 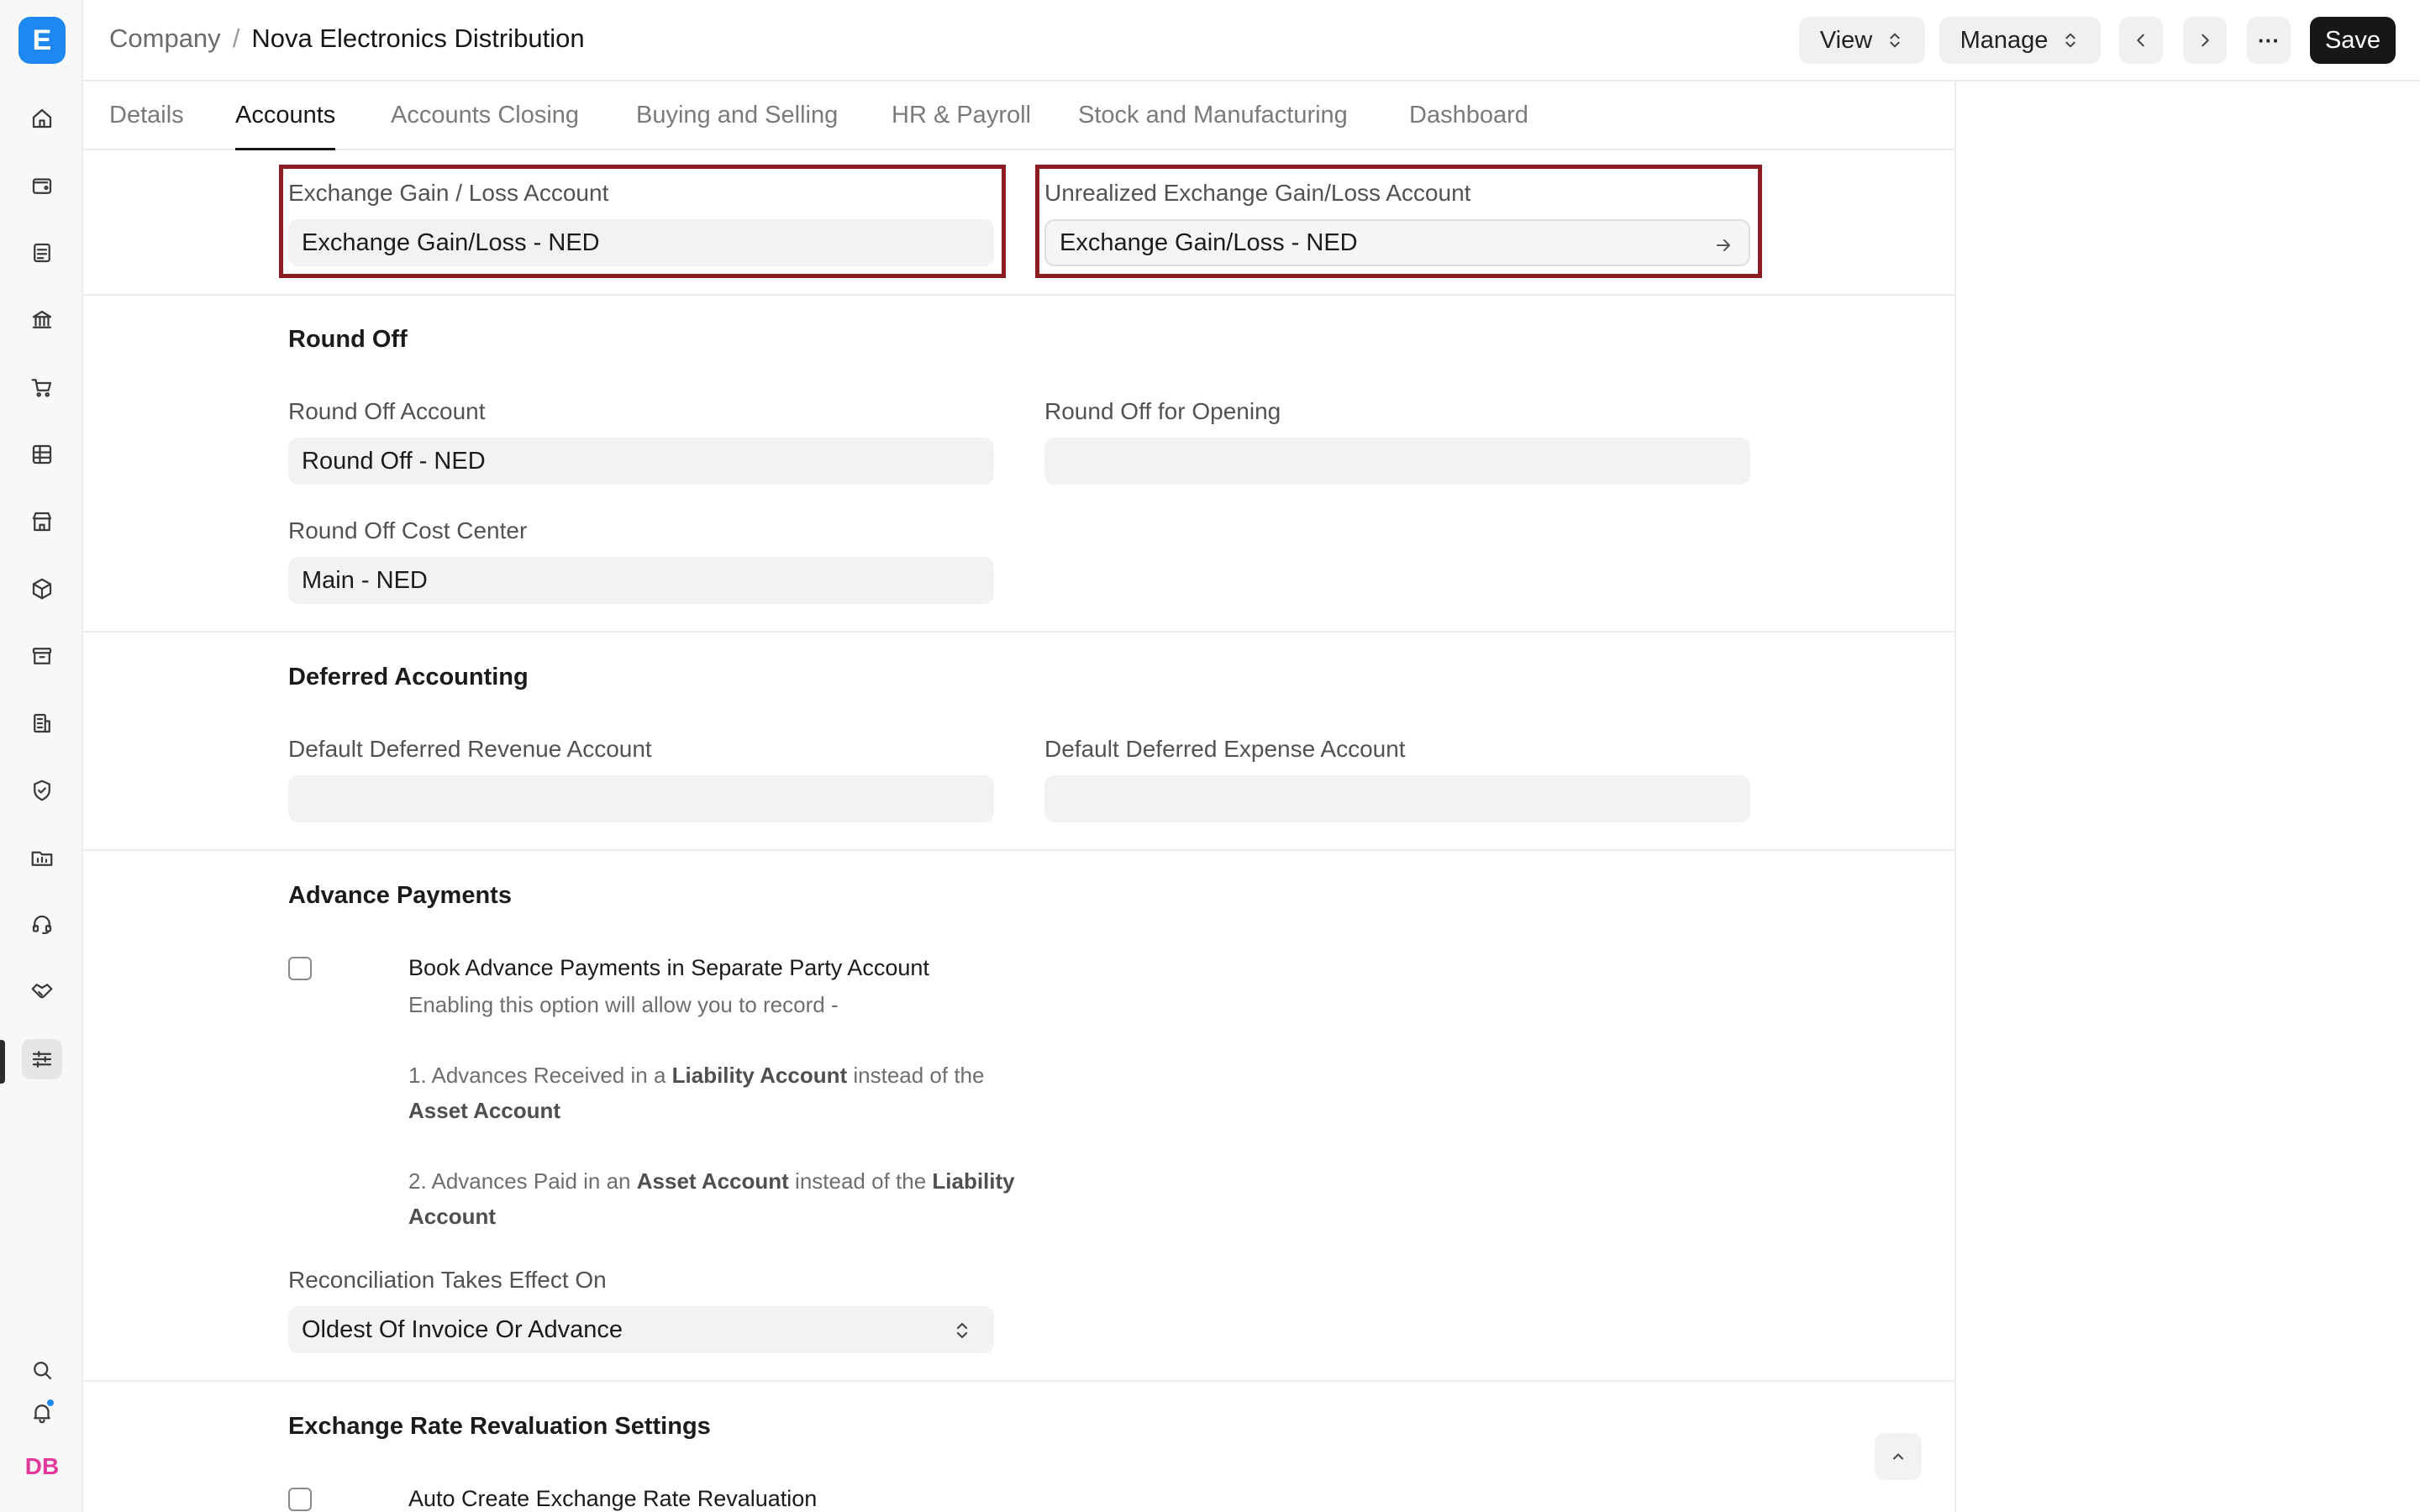 I want to click on arrow-right-icon, so click(x=1723, y=244).